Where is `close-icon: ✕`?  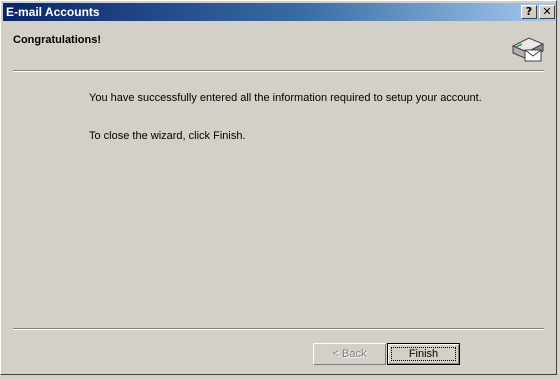 close-icon: ✕ is located at coordinates (547, 11).